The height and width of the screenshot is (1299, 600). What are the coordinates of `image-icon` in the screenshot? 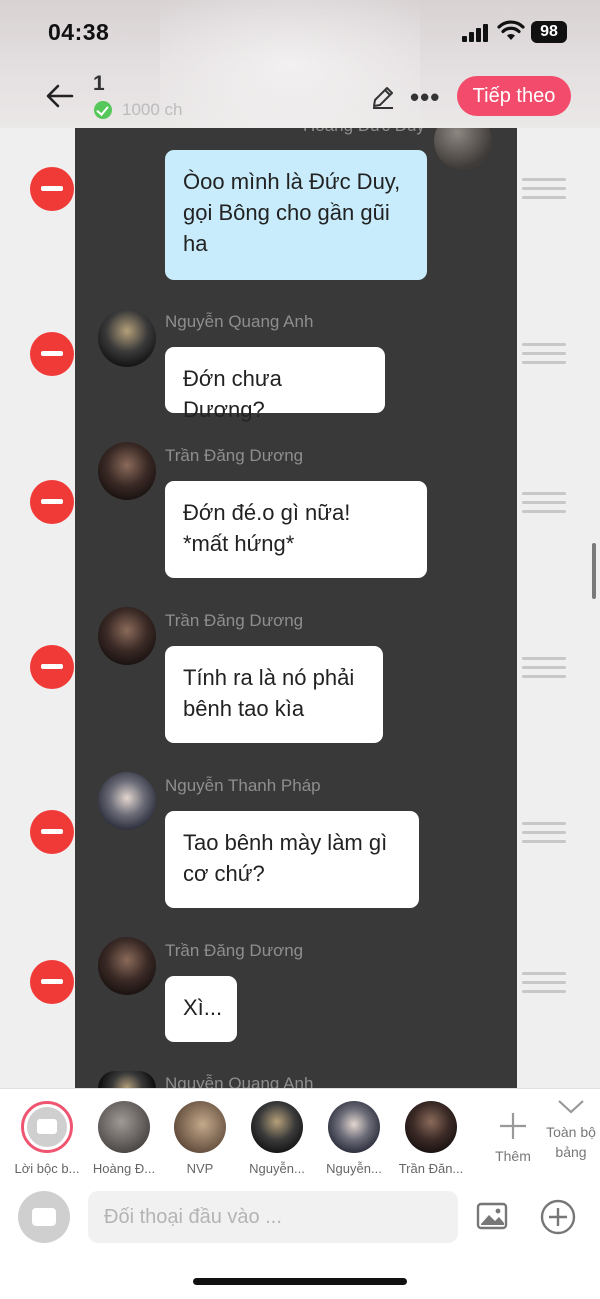 It's located at (492, 1216).